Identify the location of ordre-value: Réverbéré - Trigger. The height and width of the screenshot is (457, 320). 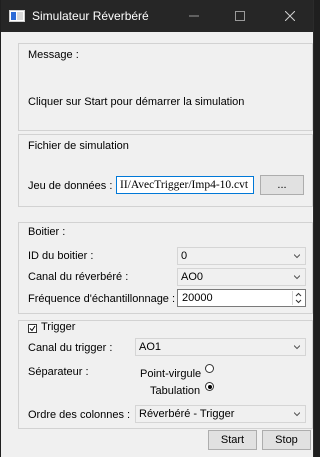
(187, 414).